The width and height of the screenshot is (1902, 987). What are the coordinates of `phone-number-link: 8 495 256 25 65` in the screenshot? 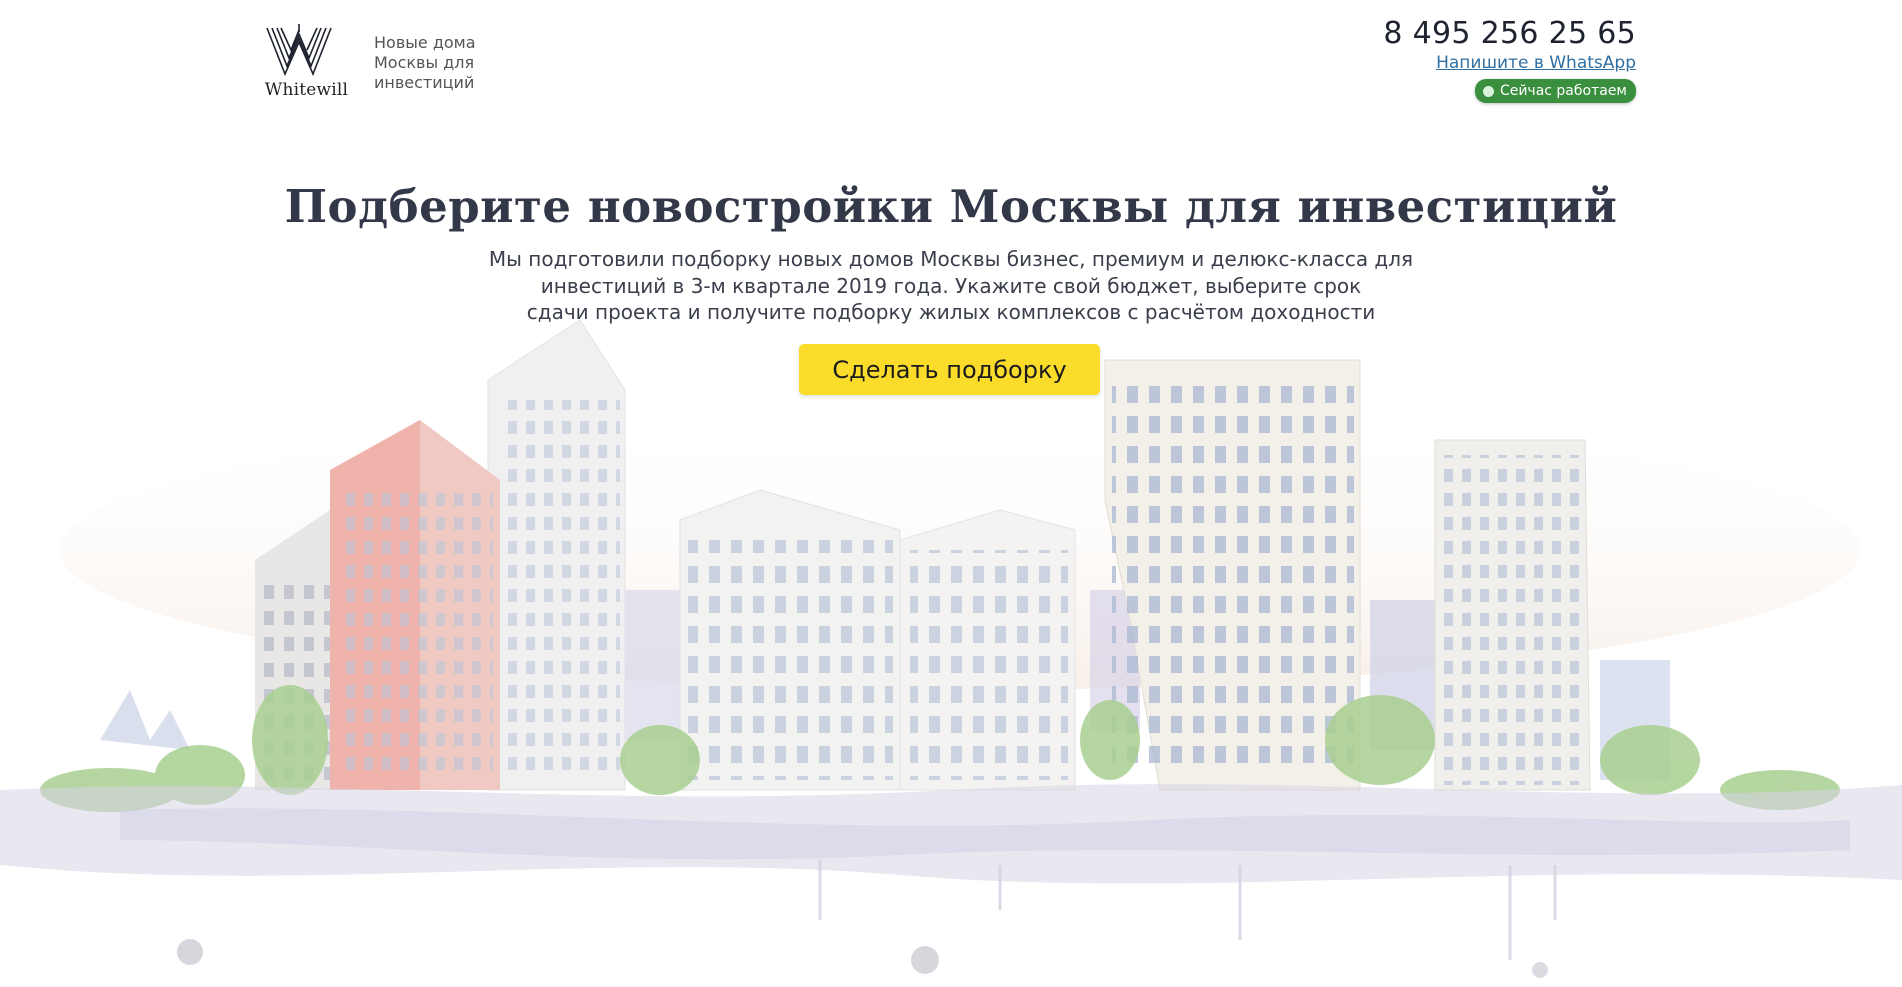 It's located at (1476, 34).